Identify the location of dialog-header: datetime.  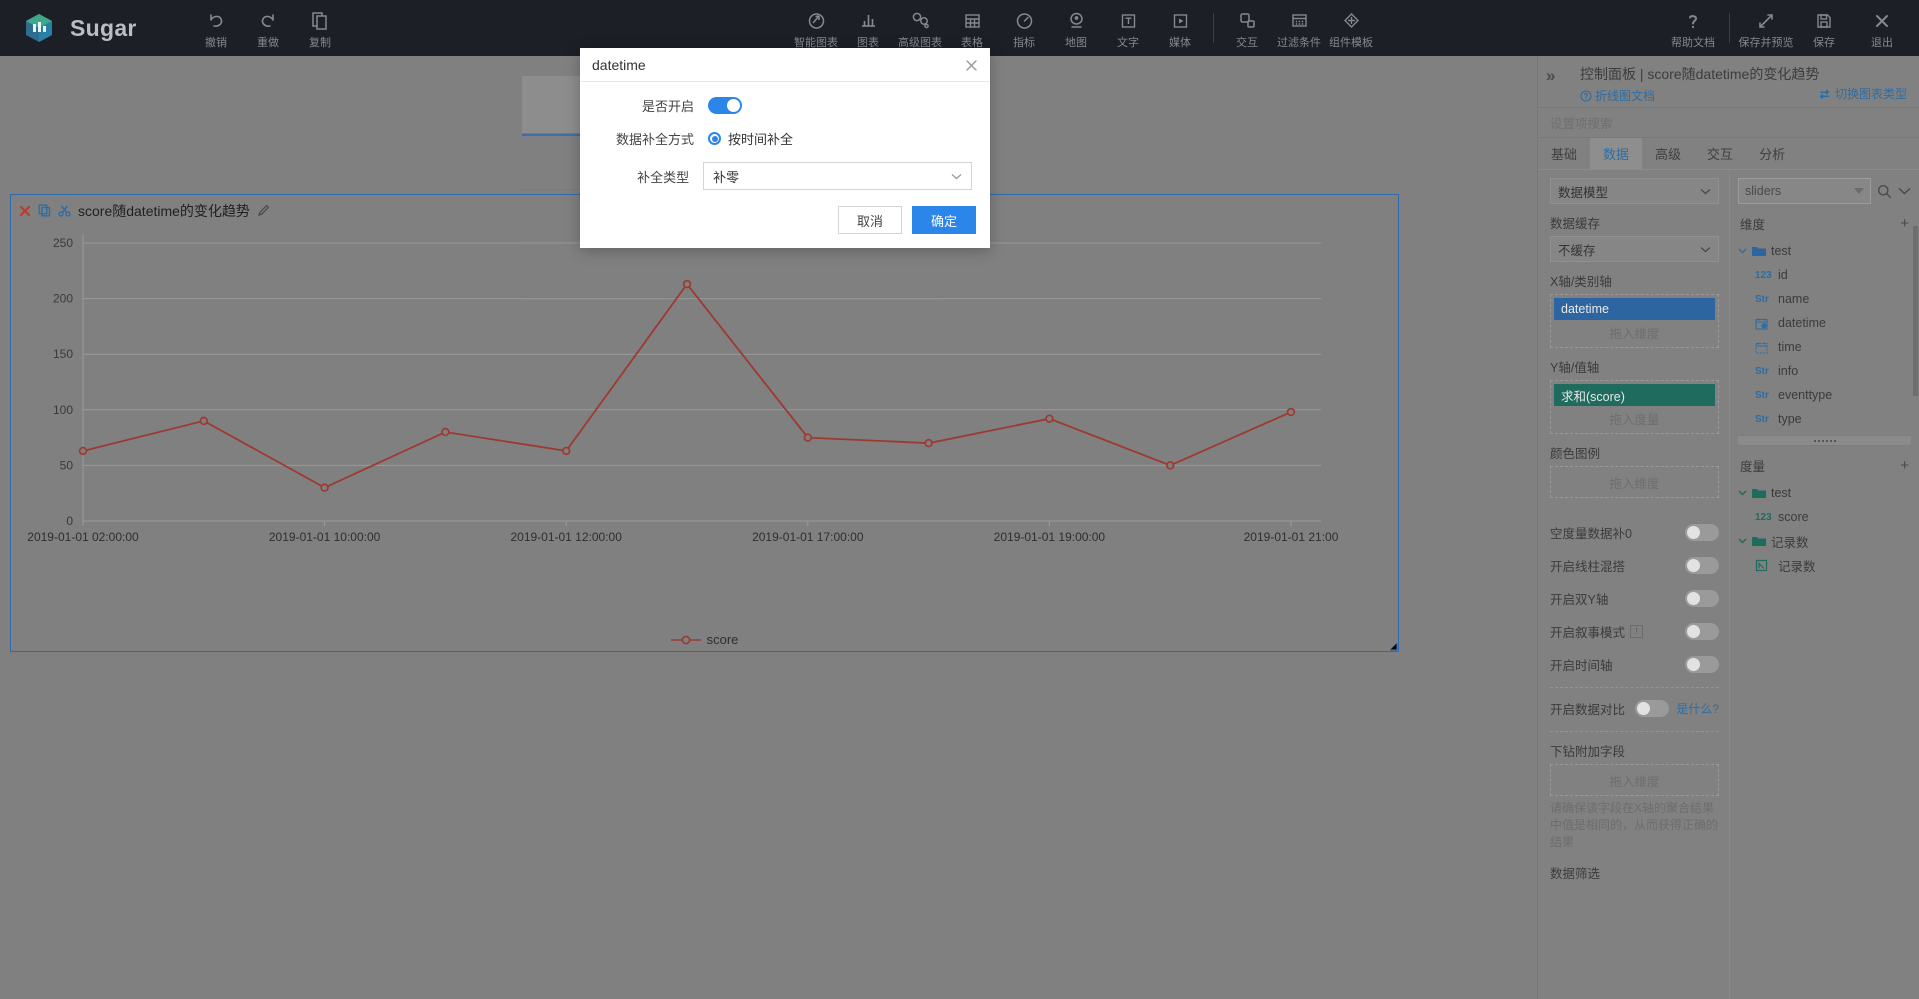
(785, 65).